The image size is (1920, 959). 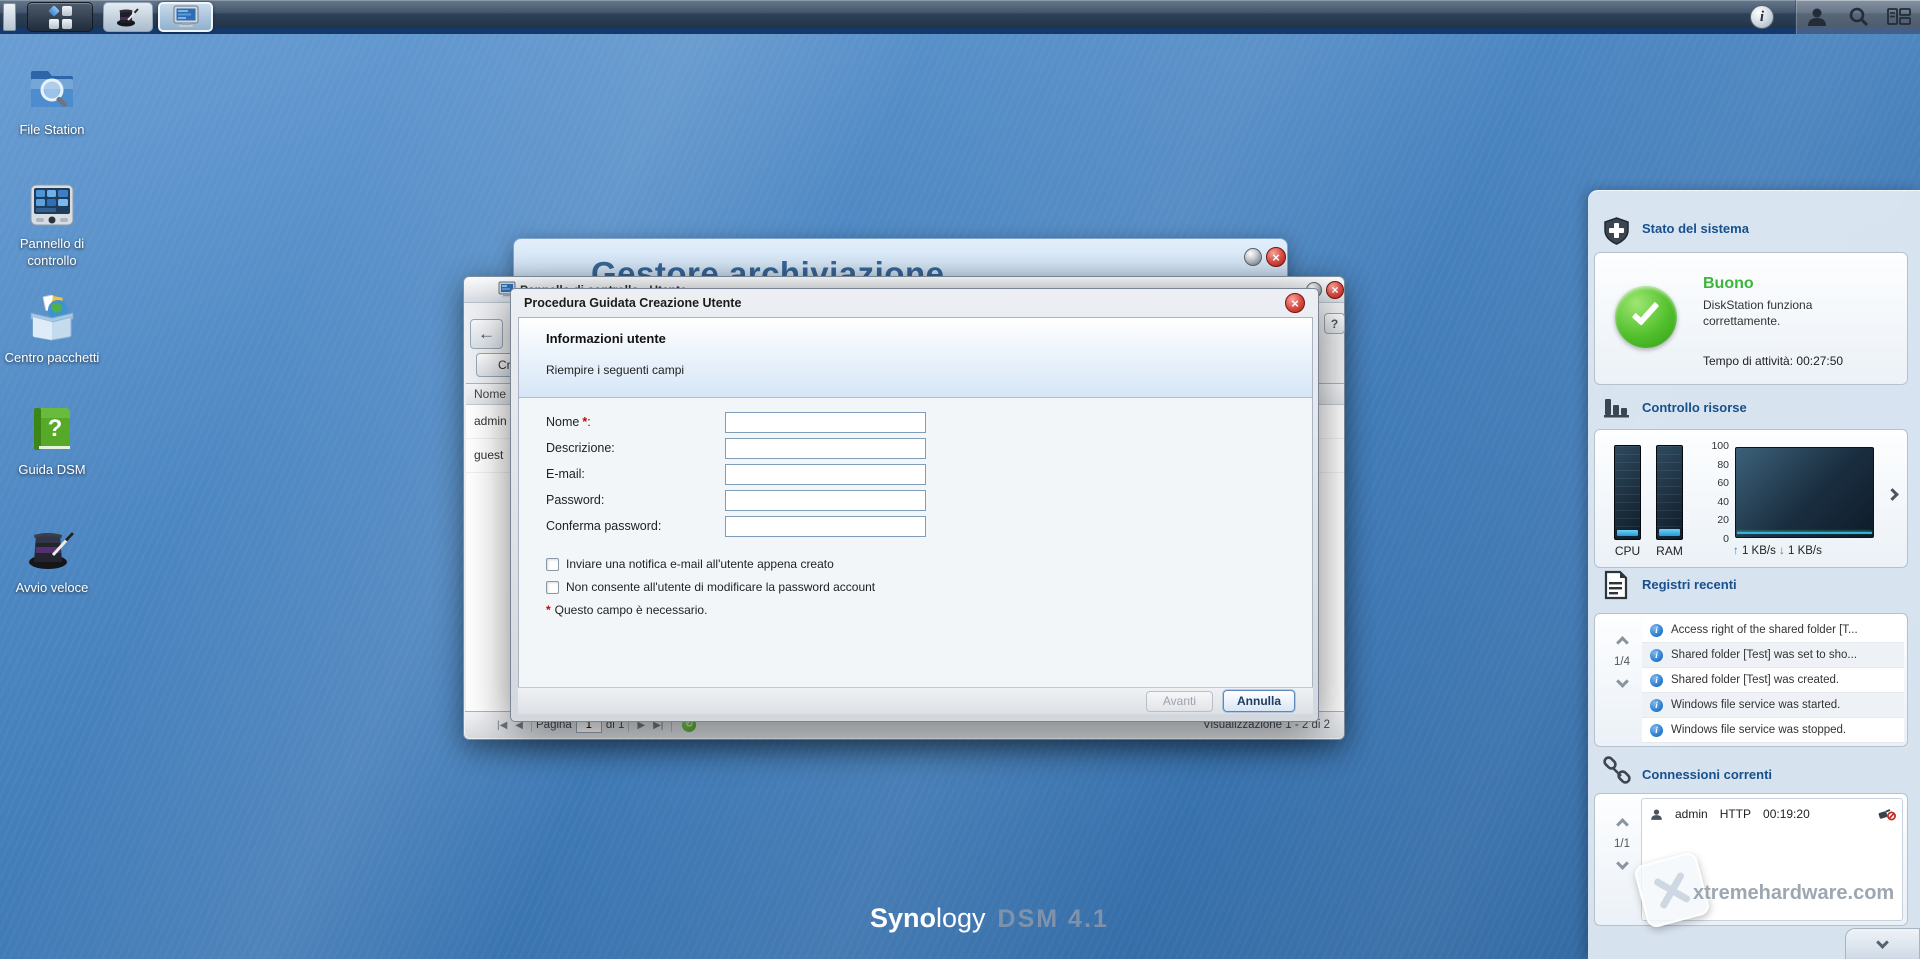 What do you see at coordinates (52, 587) in the screenshot?
I see `desktop-icon-label: Avvio veloce` at bounding box center [52, 587].